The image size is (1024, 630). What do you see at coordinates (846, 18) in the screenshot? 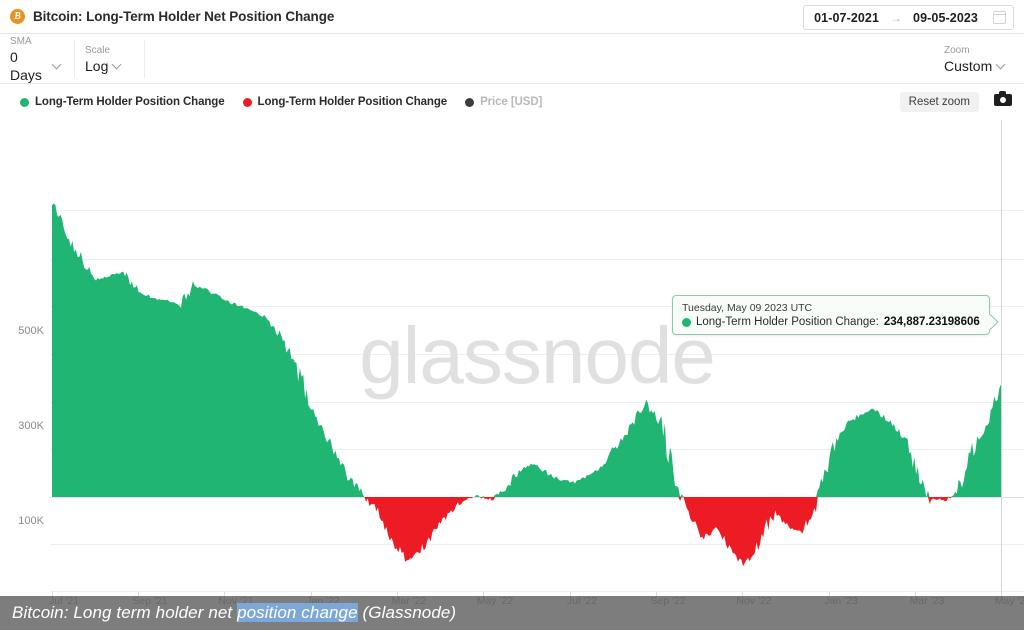
I see `date-range-start: 01-07-2021` at bounding box center [846, 18].